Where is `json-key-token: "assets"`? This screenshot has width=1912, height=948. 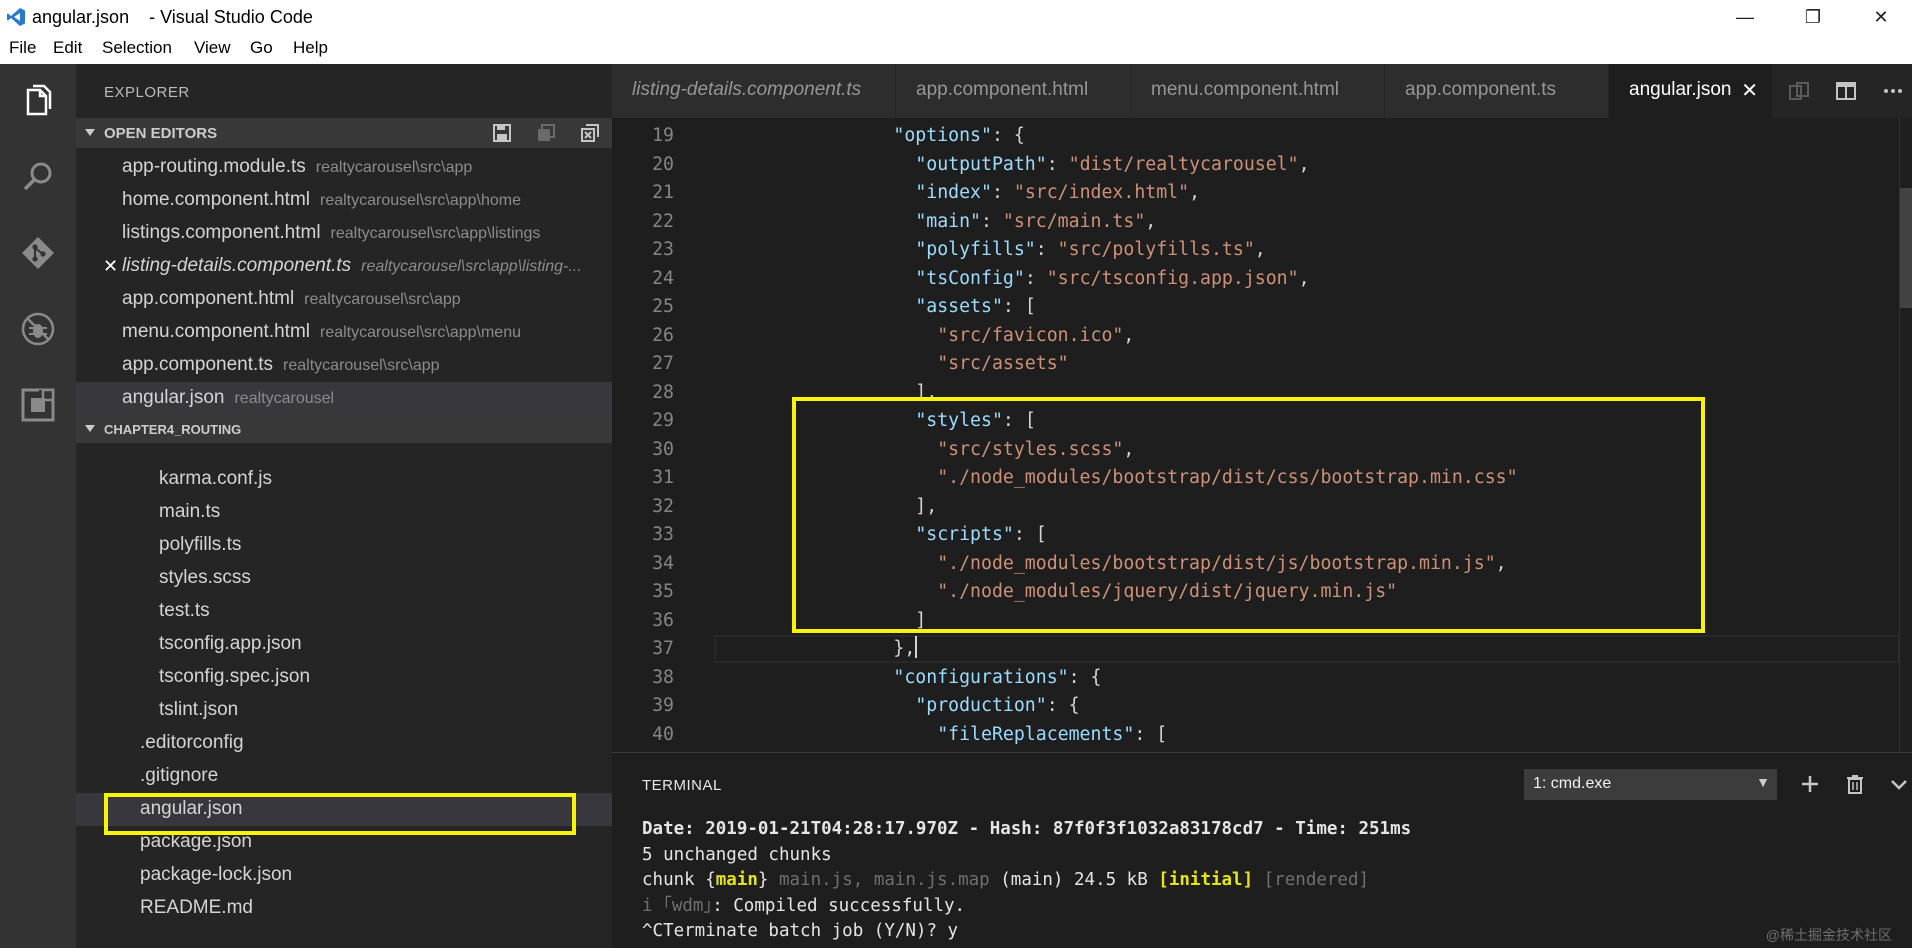
json-key-token: "assets" is located at coordinates (959, 306).